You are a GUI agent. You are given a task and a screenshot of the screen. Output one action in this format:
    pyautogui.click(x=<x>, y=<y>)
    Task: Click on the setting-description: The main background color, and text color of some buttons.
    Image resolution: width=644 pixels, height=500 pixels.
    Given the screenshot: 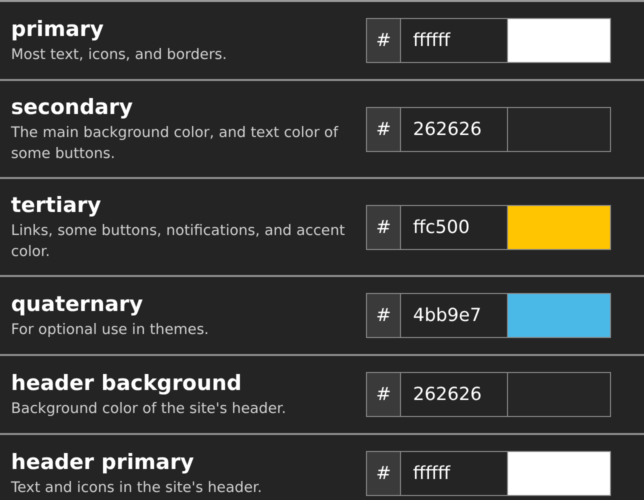 What is the action you would take?
    pyautogui.click(x=175, y=144)
    